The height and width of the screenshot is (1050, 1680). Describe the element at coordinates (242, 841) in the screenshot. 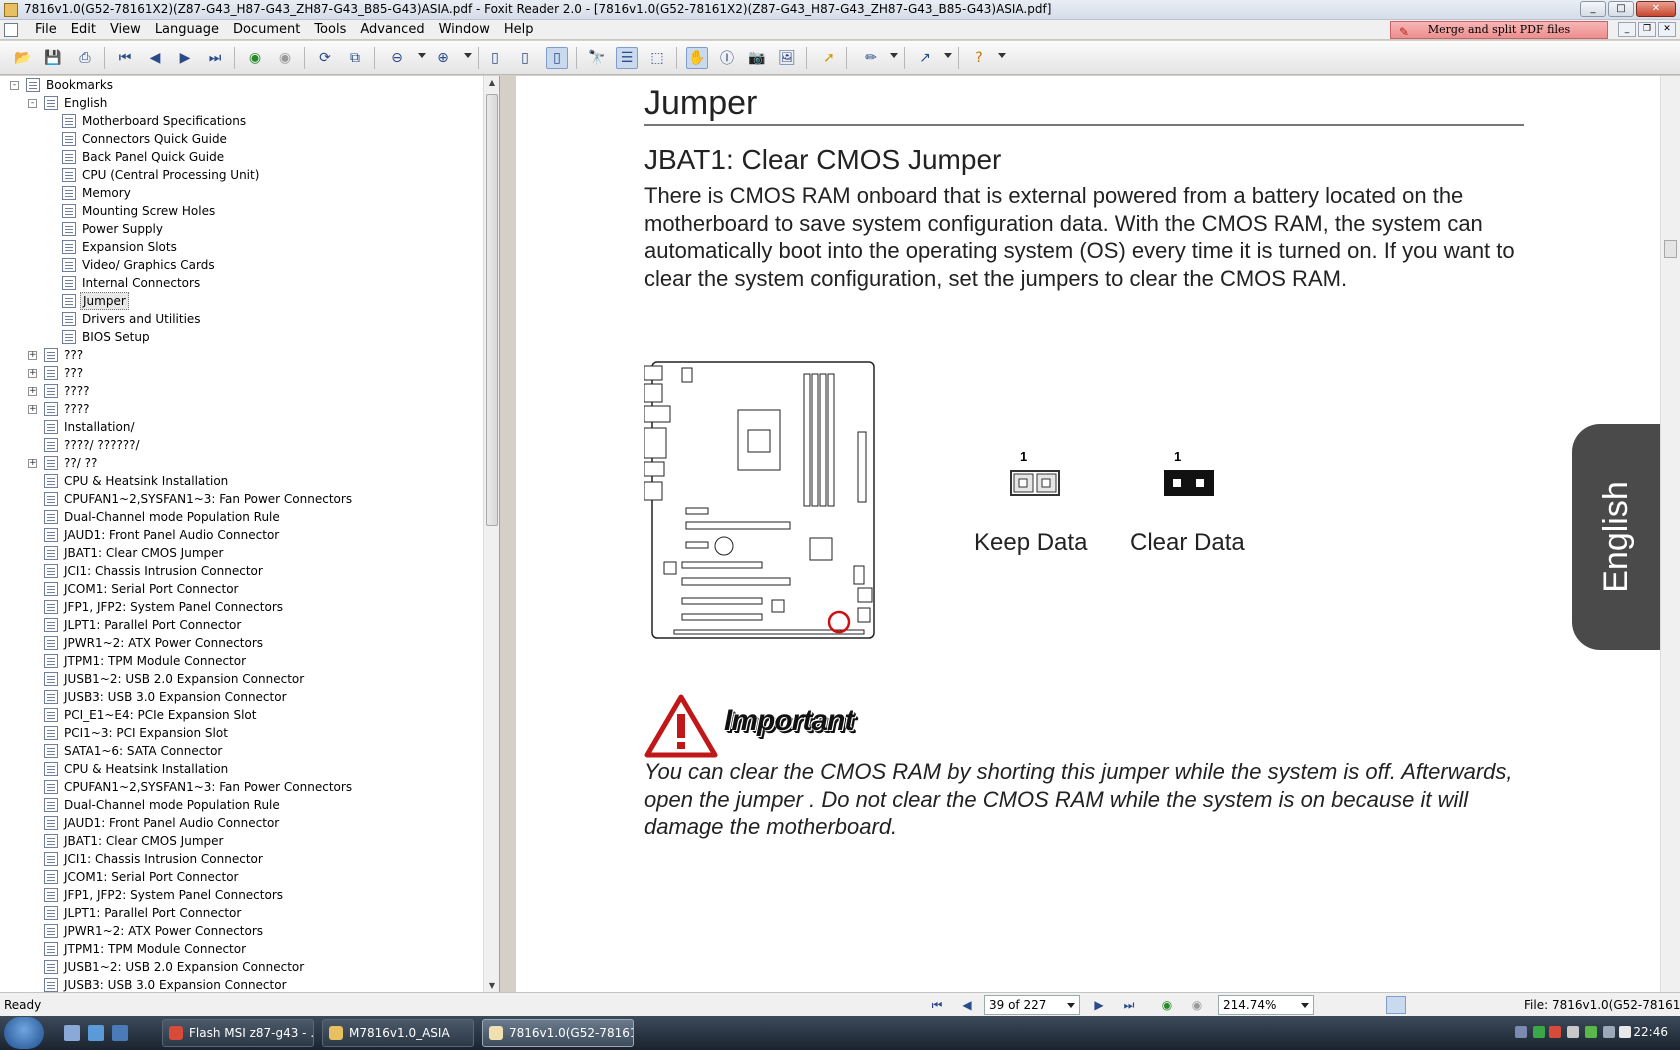

I see `bookmark-item: JBAT1: Clear CMOS Jumper` at that location.